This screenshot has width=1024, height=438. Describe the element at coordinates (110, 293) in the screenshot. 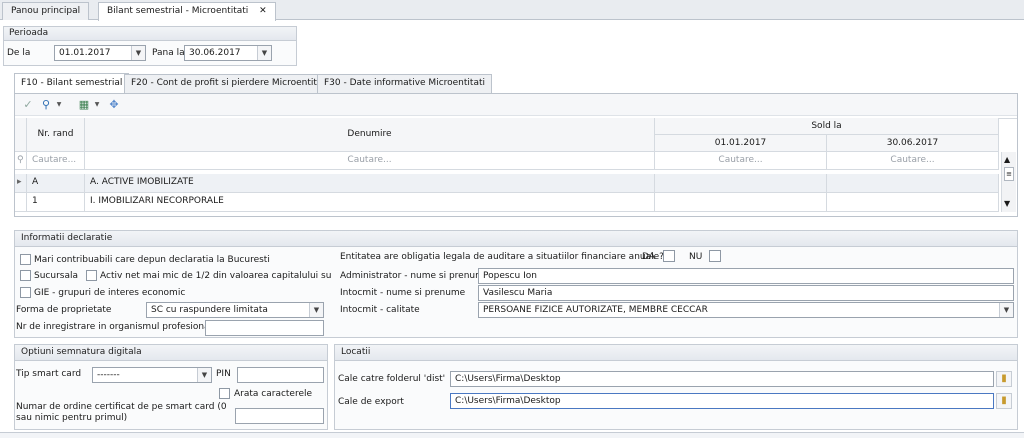

I see `gie-label: GIE - grupuri de interes economic` at that location.